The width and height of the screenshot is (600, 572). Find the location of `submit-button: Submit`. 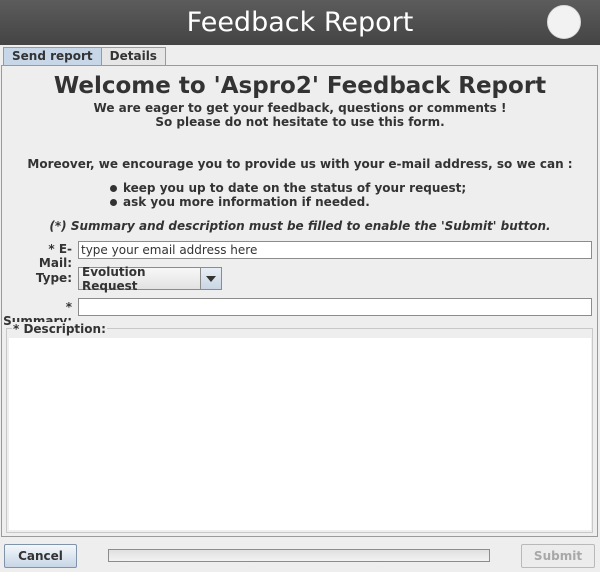

submit-button: Submit is located at coordinates (558, 556).